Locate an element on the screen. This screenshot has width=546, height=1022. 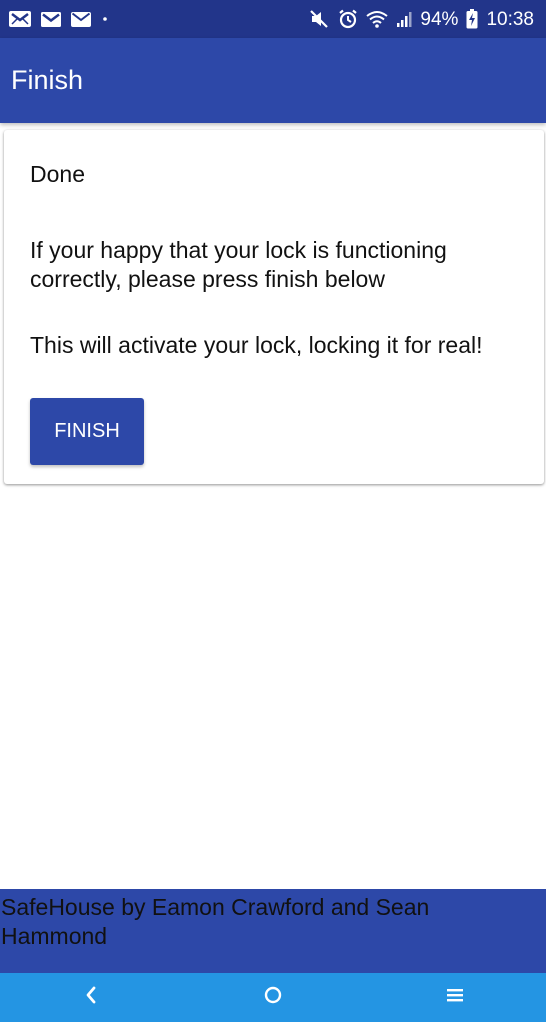
gallery-mail-icon is located at coordinates (20, 19).